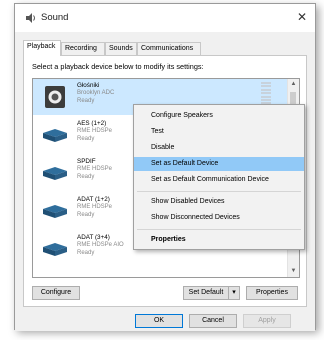  I want to click on title-bar: Sound ✕, so click(165, 18).